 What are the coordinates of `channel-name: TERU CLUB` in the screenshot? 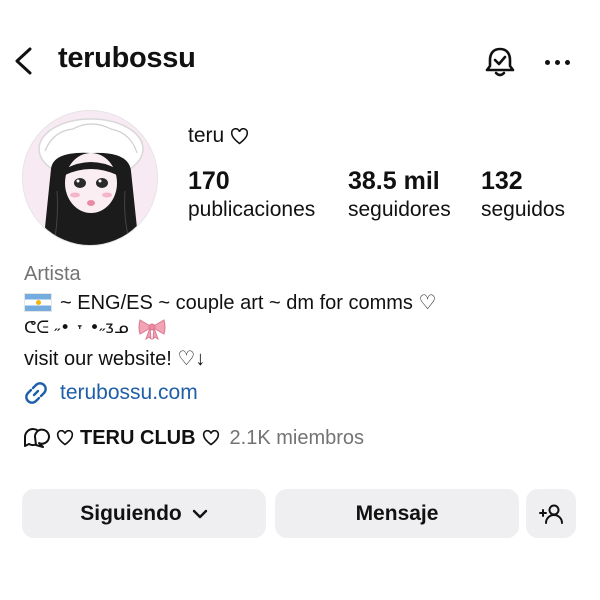 It's located at (138, 437).